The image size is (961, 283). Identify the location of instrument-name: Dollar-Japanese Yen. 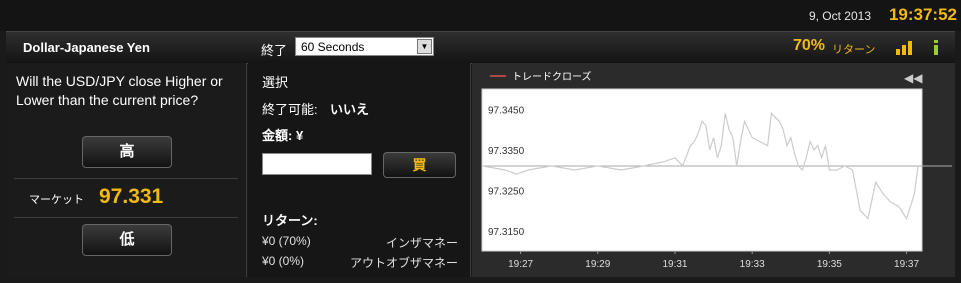
(86, 47).